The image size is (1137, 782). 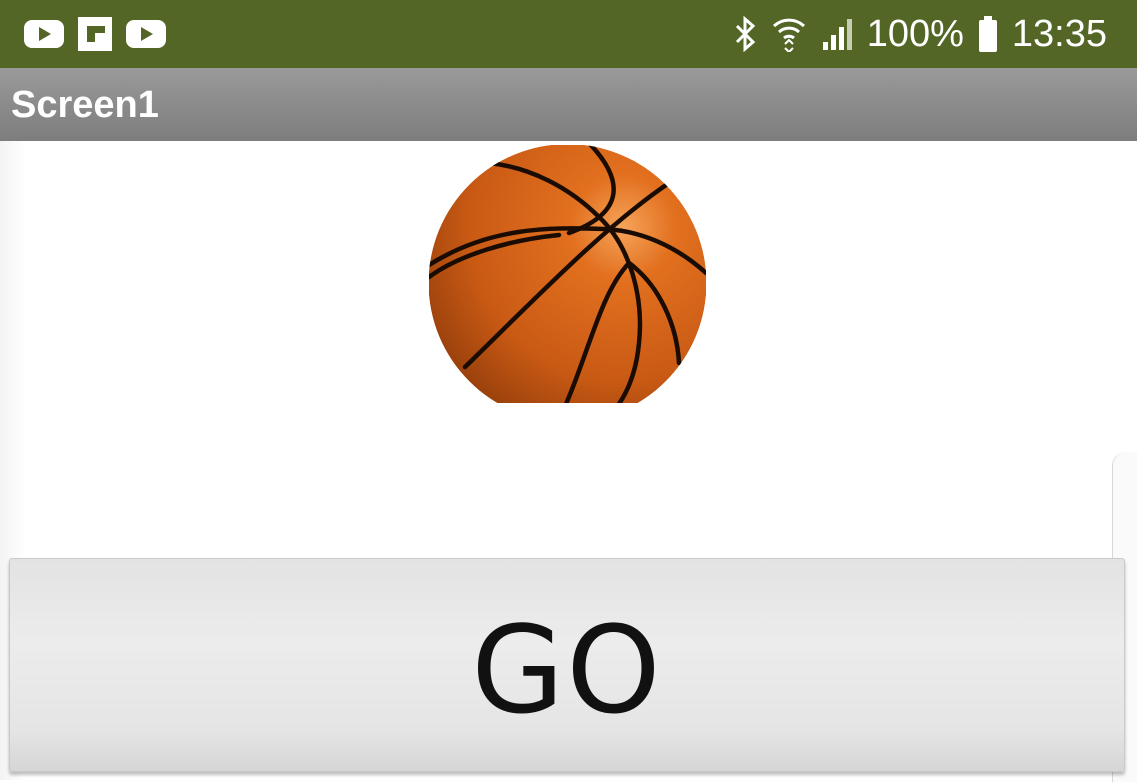 I want to click on go-button-label: GO, so click(x=567, y=671).